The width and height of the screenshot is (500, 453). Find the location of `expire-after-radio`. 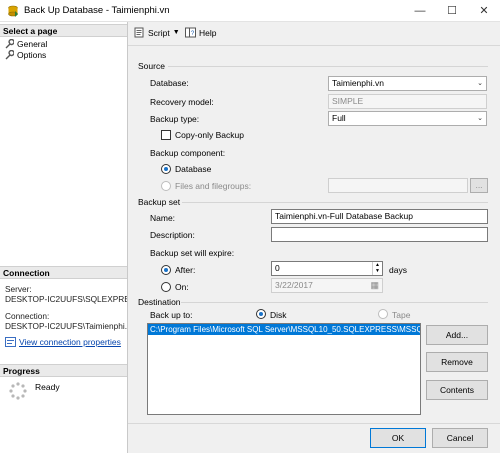

expire-after-radio is located at coordinates (166, 270).